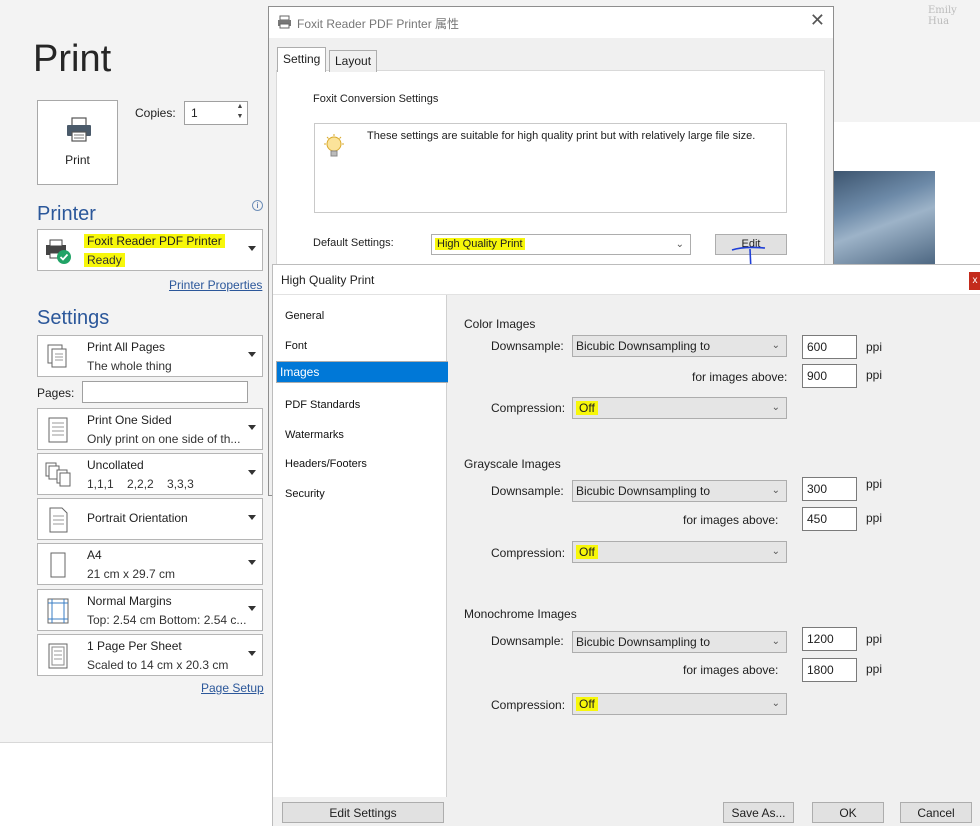  Describe the element at coordinates (829, 489) in the screenshot. I see `grayscale-ppi-input: 300` at that location.